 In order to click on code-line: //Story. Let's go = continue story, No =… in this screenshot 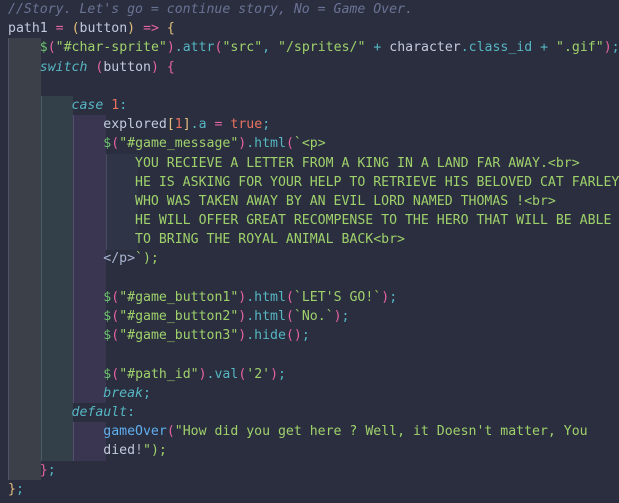, I will do `click(309, 9)`.